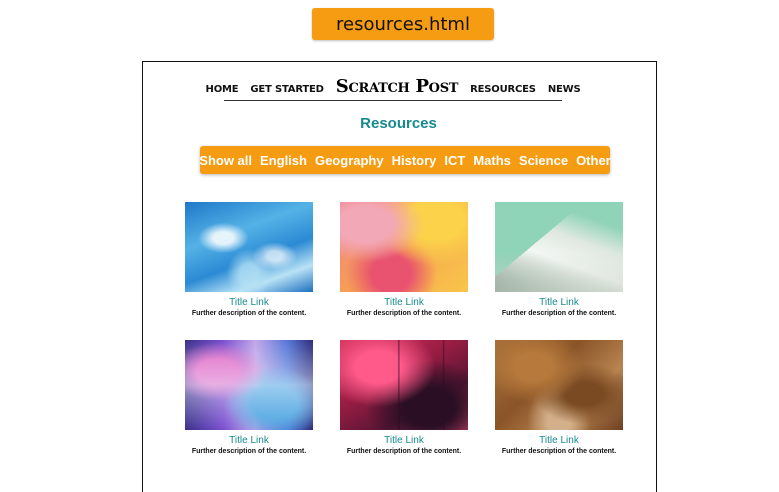 This screenshot has width=779, height=492. I want to click on nav-get-started-link: GET STARTED, so click(287, 89).